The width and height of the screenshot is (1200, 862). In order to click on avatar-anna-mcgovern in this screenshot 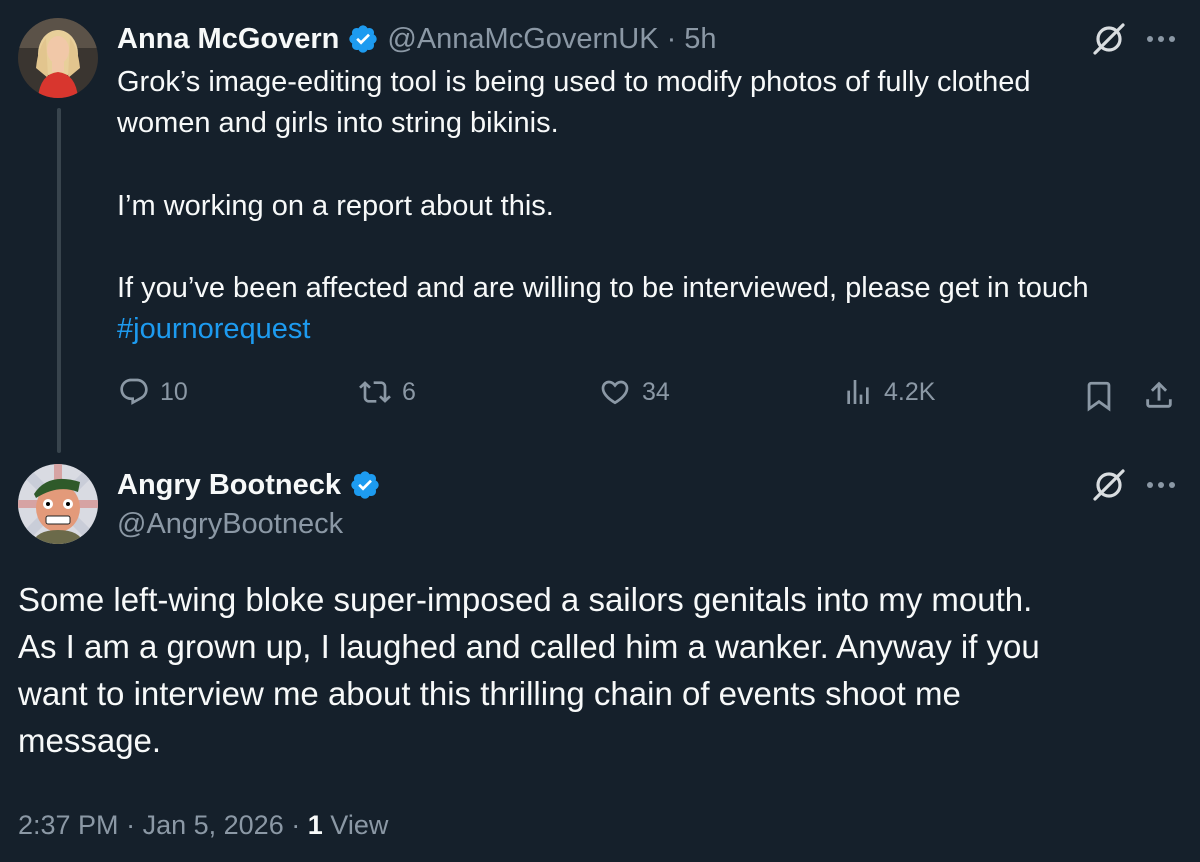, I will do `click(58, 58)`.